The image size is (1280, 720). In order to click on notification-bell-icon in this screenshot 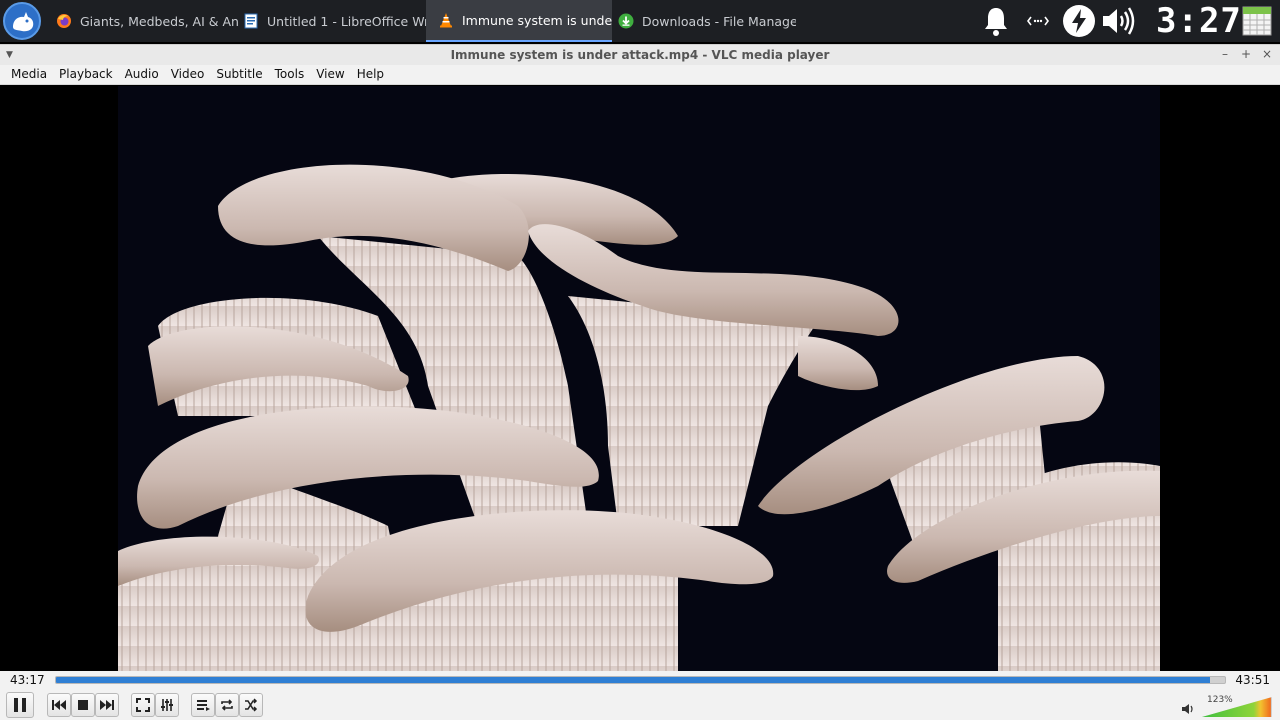, I will do `click(996, 21)`.